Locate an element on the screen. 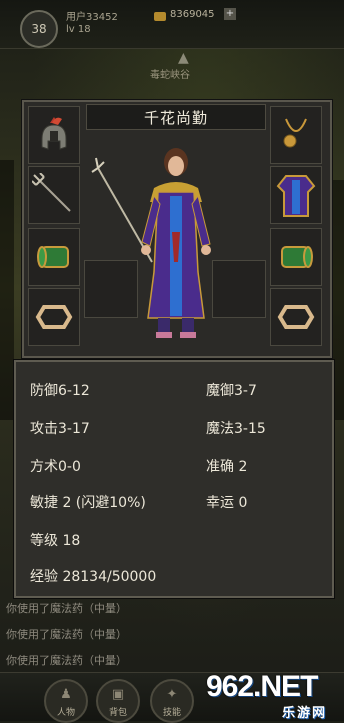 Image resolution: width=344 pixels, height=723 pixels. nav-skill-button: ✦ 技能 is located at coordinates (172, 701).